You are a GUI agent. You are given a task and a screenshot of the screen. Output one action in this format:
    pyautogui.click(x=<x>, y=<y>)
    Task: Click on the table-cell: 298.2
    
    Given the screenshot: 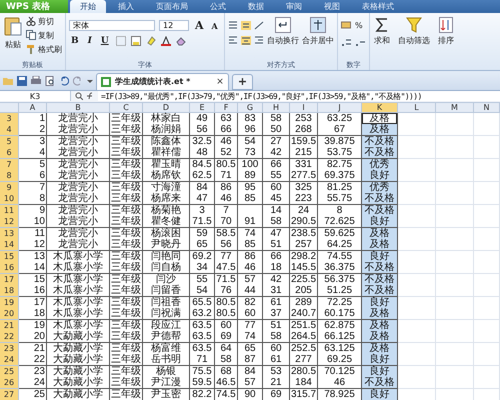 What is the action you would take?
    pyautogui.click(x=304, y=256)
    